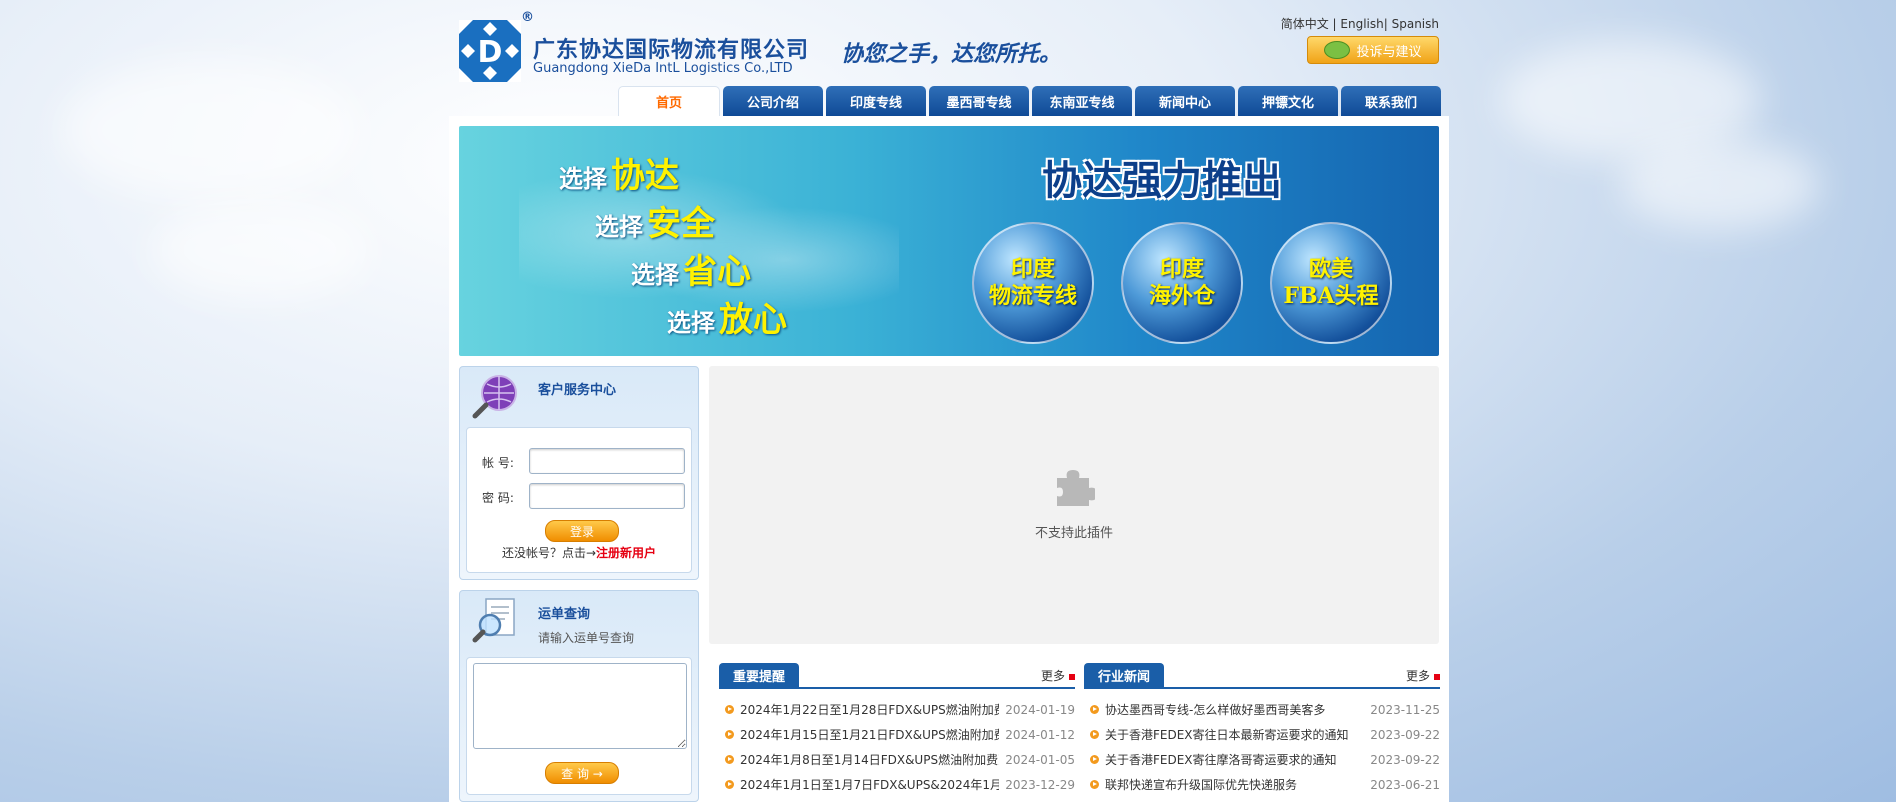  Describe the element at coordinates (1029, 101) in the screenshot. I see `main-nav: 首页 公司介绍 印度专线 墨西哥专线 东南亚专线 新闻中心 押镖文化 联系我们` at that location.